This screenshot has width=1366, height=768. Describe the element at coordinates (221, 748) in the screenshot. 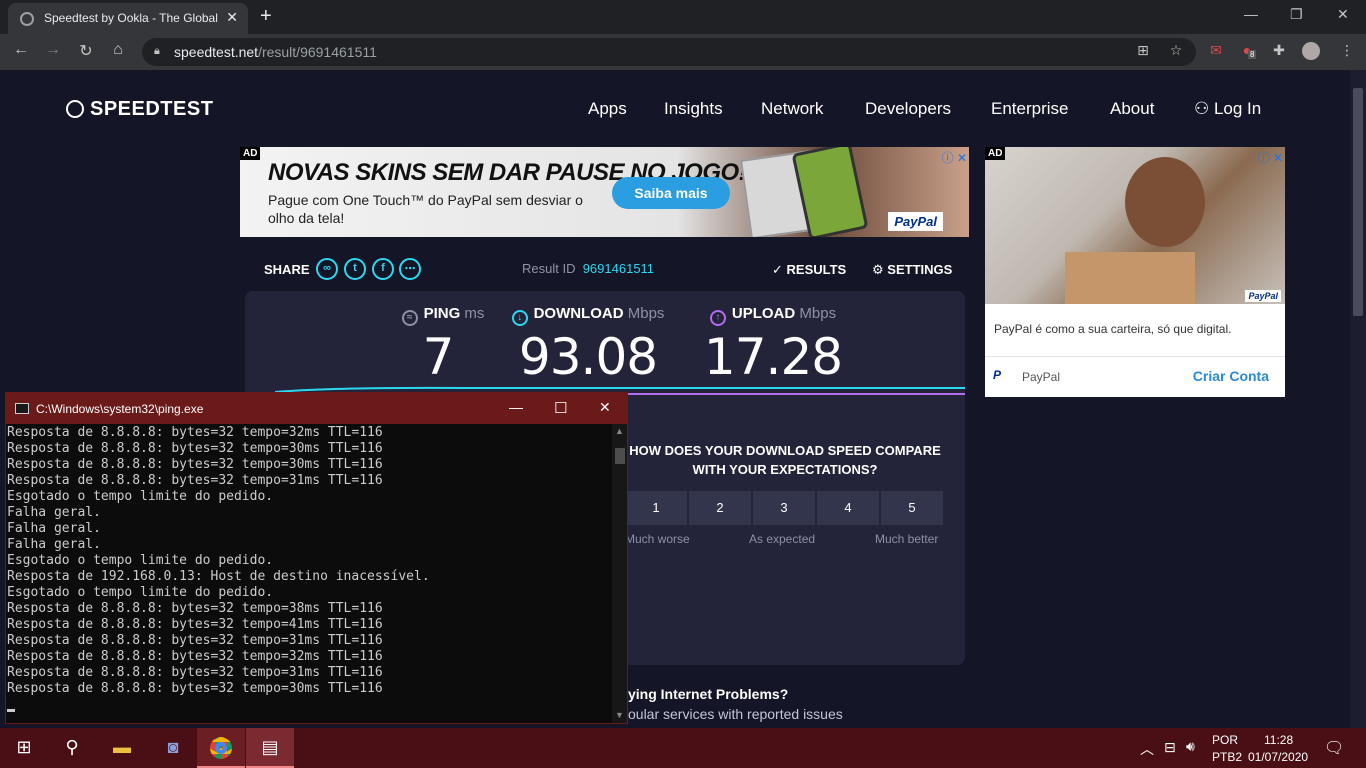

I see `chrome-icon` at that location.